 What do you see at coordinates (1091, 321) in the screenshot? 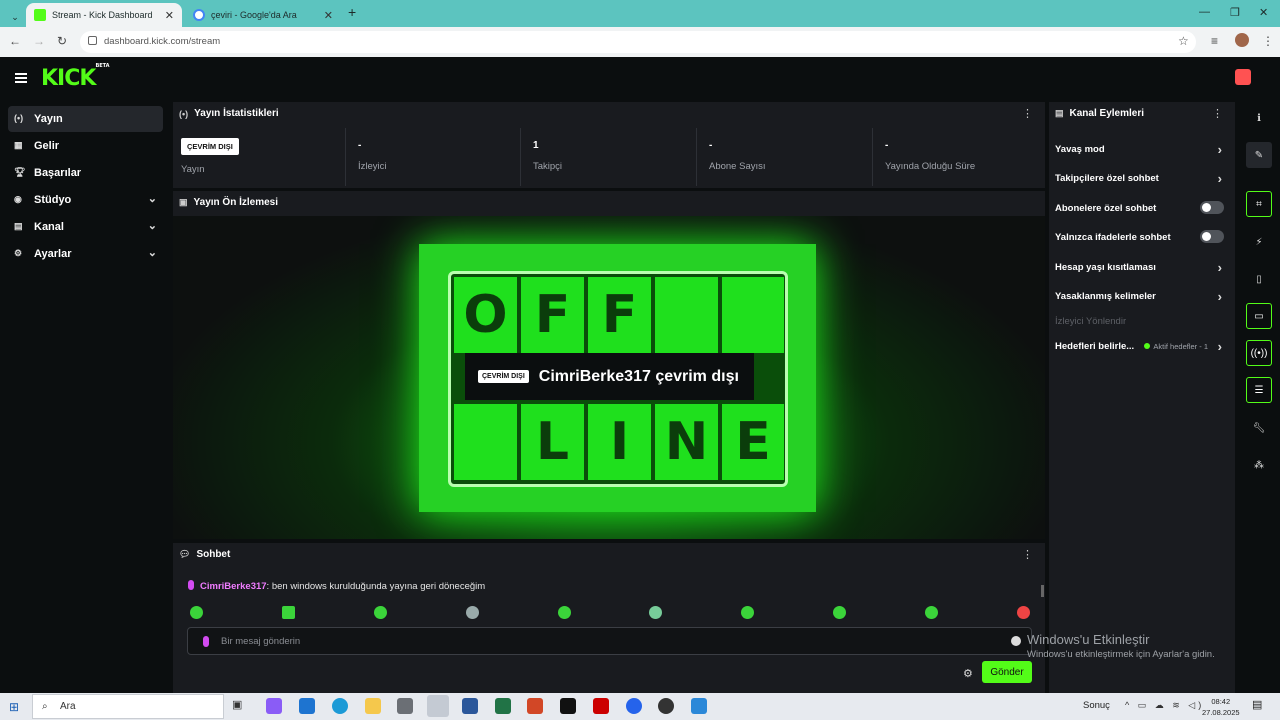
I see `action-viewer-redirect: İzleyici Yönlendir` at bounding box center [1091, 321].